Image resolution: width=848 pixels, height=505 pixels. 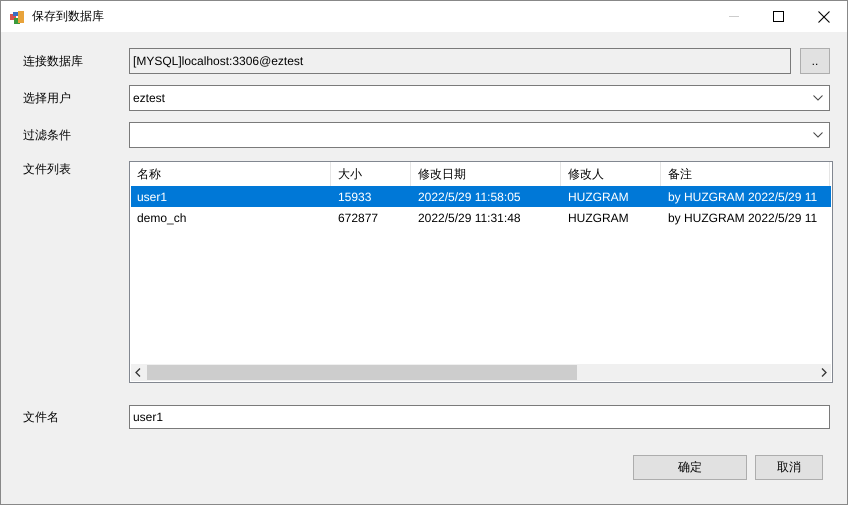 I want to click on file-row: demo_ch 672877 2022/5/29 11:31:48 HUZGRAM by HUZGRAM 2022/5/29 11, so click(x=481, y=217).